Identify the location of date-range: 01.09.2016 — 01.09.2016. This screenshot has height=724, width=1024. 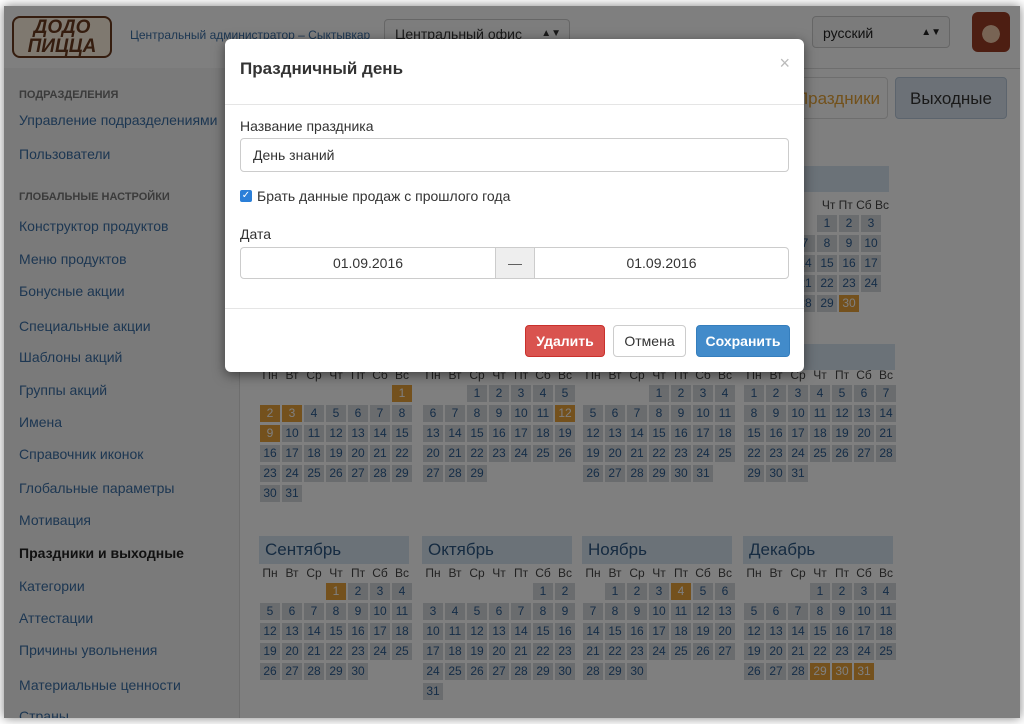
(514, 263).